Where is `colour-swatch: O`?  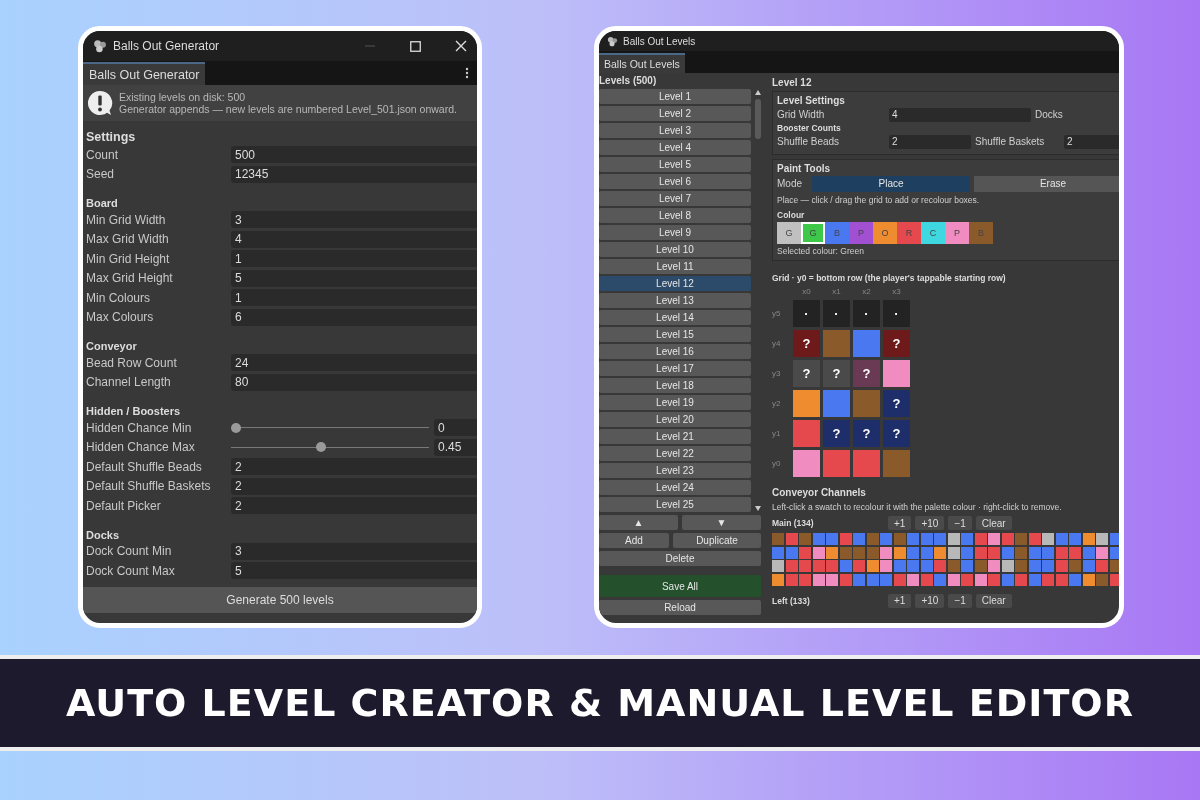
colour-swatch: O is located at coordinates (885, 233).